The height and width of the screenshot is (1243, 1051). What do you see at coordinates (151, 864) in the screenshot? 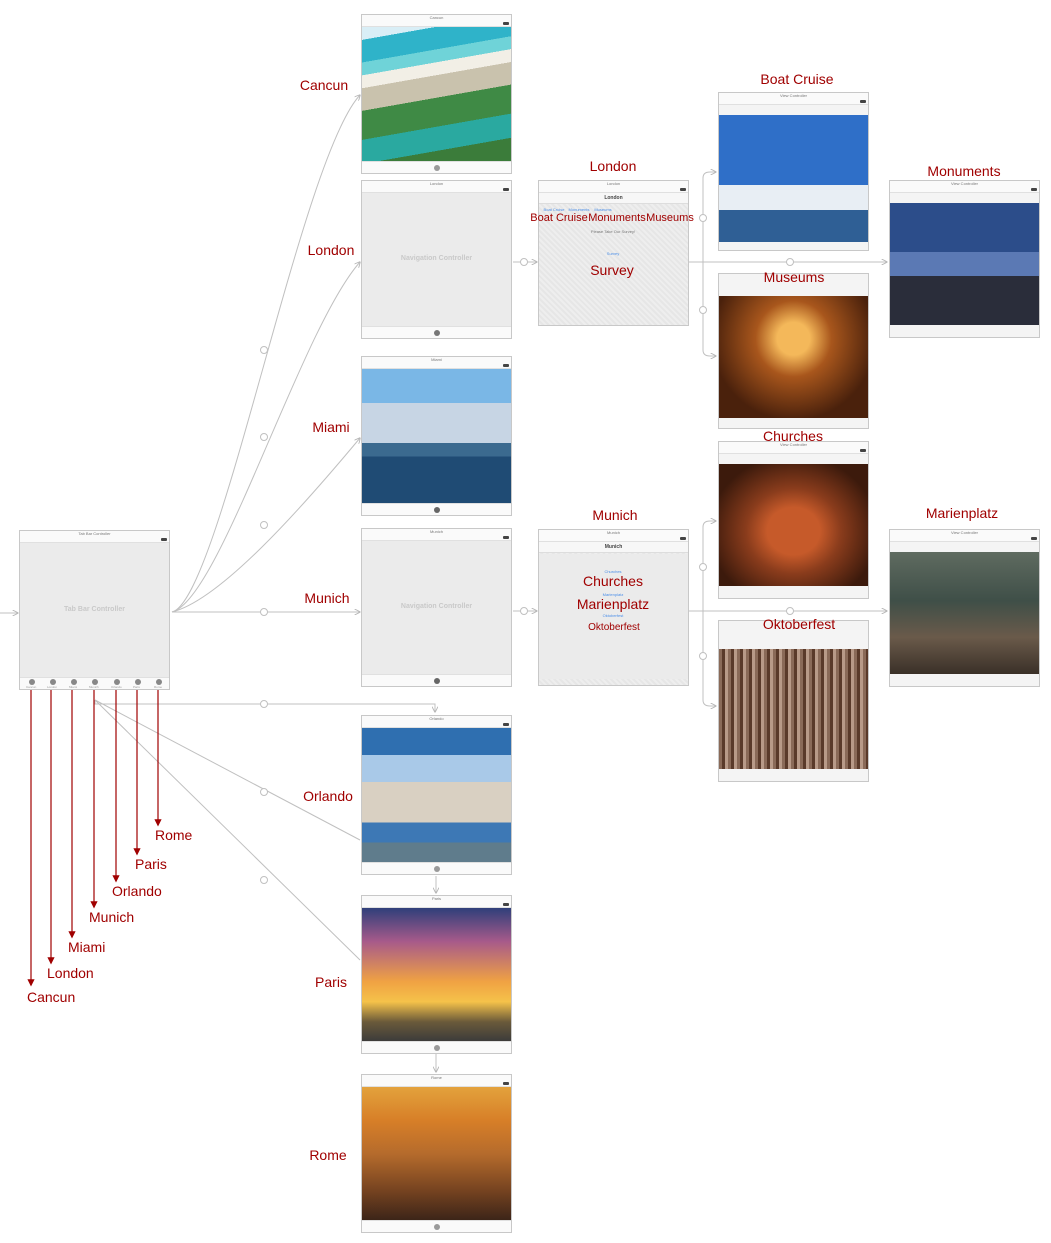
I see `annotation-label-paris: Paris` at bounding box center [151, 864].